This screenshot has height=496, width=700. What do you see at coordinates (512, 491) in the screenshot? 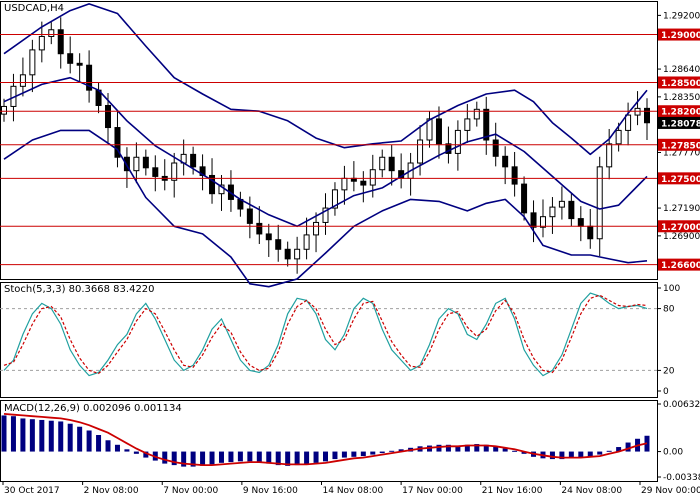
I see `x-tick-label: 21 Nov 16:00` at bounding box center [512, 491].